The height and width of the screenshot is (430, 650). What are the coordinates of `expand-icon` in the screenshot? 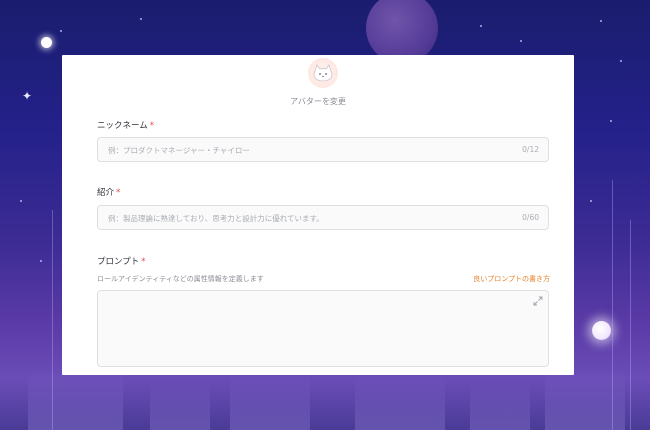 It's located at (538, 301).